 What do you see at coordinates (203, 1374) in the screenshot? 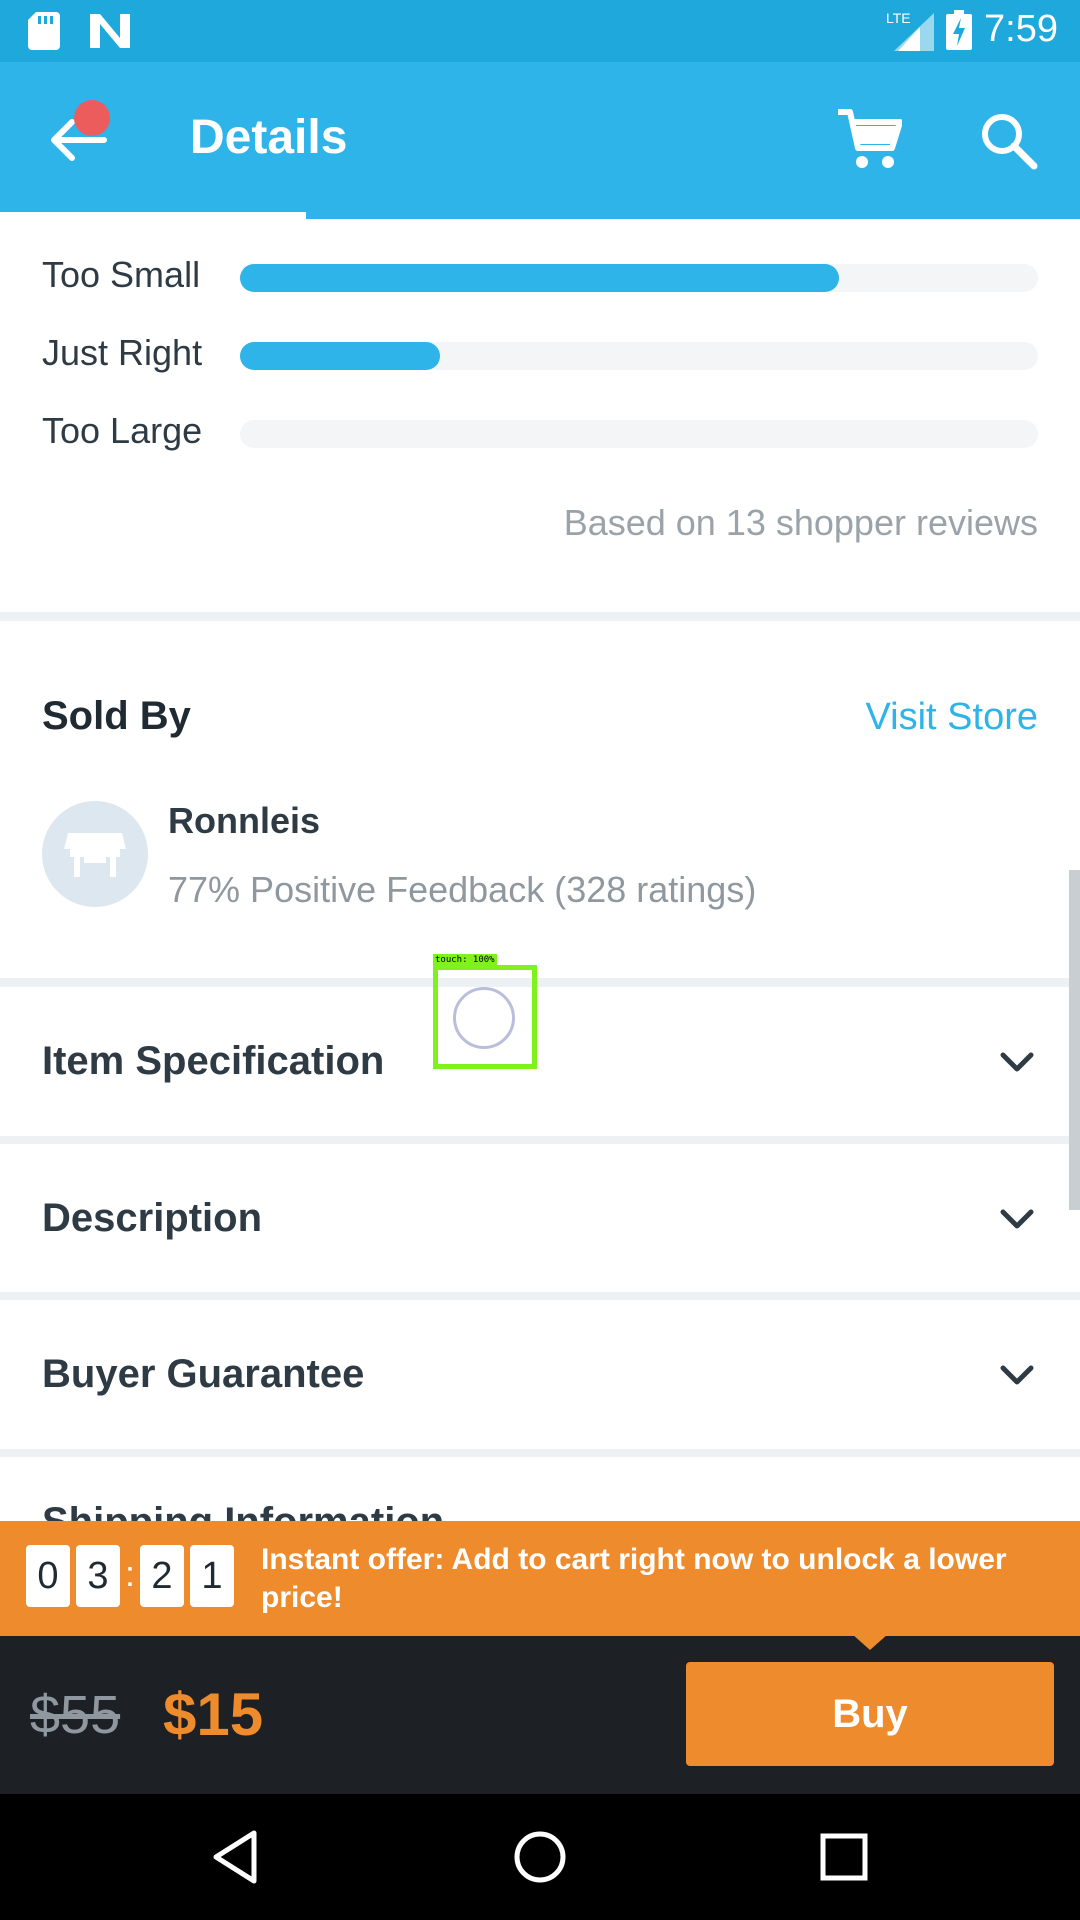
I see `accordion-title: Buyer Guarantee` at bounding box center [203, 1374].